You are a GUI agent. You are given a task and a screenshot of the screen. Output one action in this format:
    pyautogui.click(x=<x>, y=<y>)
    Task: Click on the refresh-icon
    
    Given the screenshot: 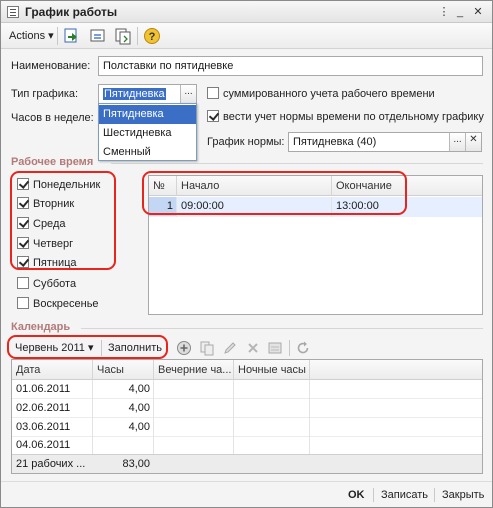 What is the action you would take?
    pyautogui.click(x=303, y=348)
    